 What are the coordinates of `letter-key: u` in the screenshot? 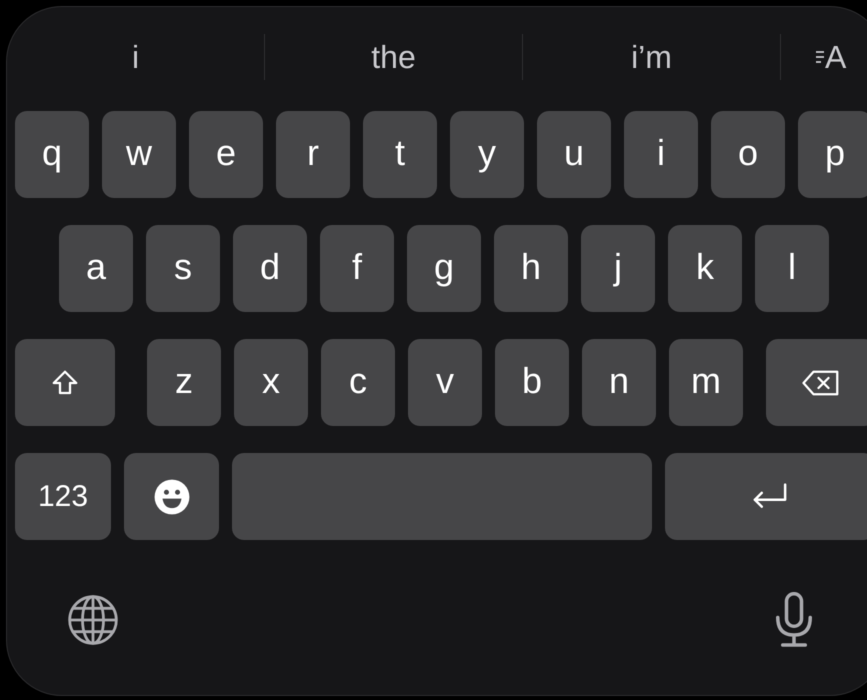 It's located at (574, 154).